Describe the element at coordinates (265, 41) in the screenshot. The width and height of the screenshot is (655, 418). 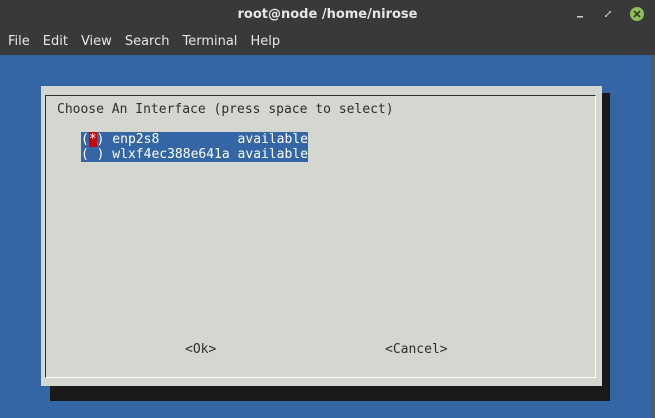
I see `menu-help: Help` at that location.